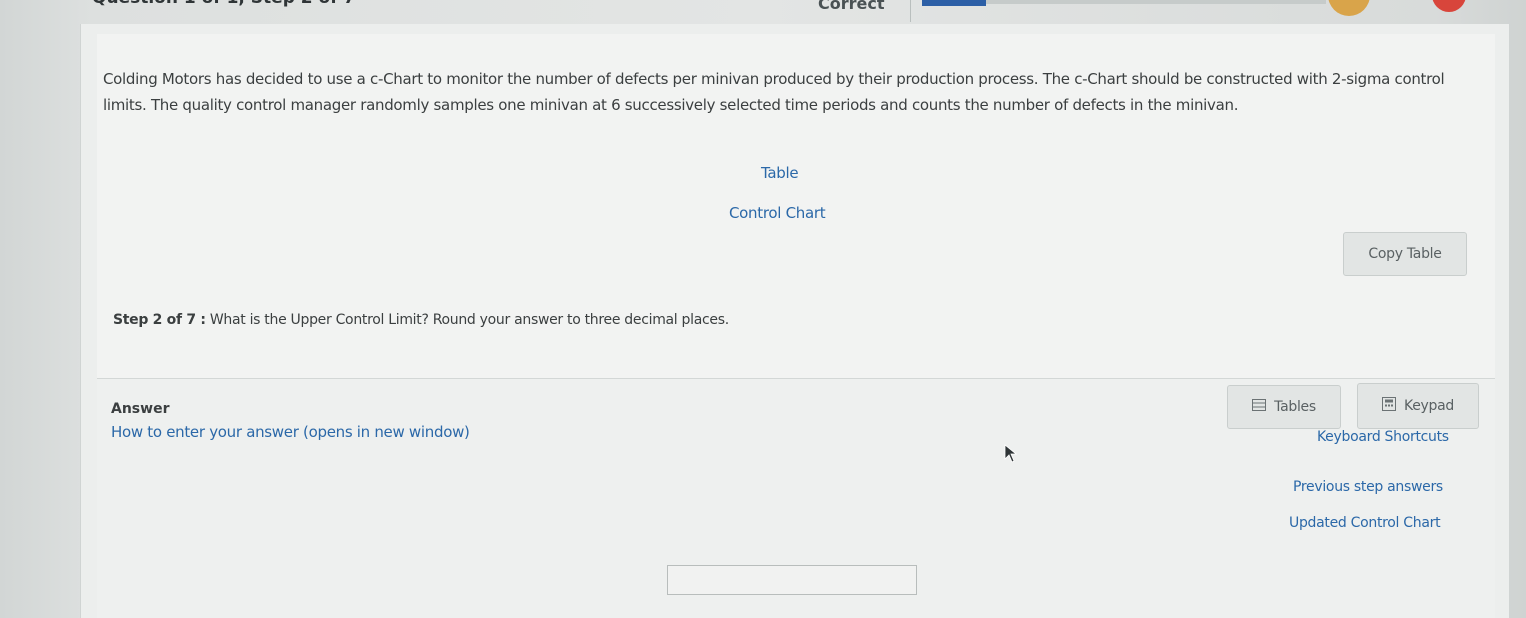  What do you see at coordinates (1349, 8) in the screenshot?
I see `orange-badge-icon` at bounding box center [1349, 8].